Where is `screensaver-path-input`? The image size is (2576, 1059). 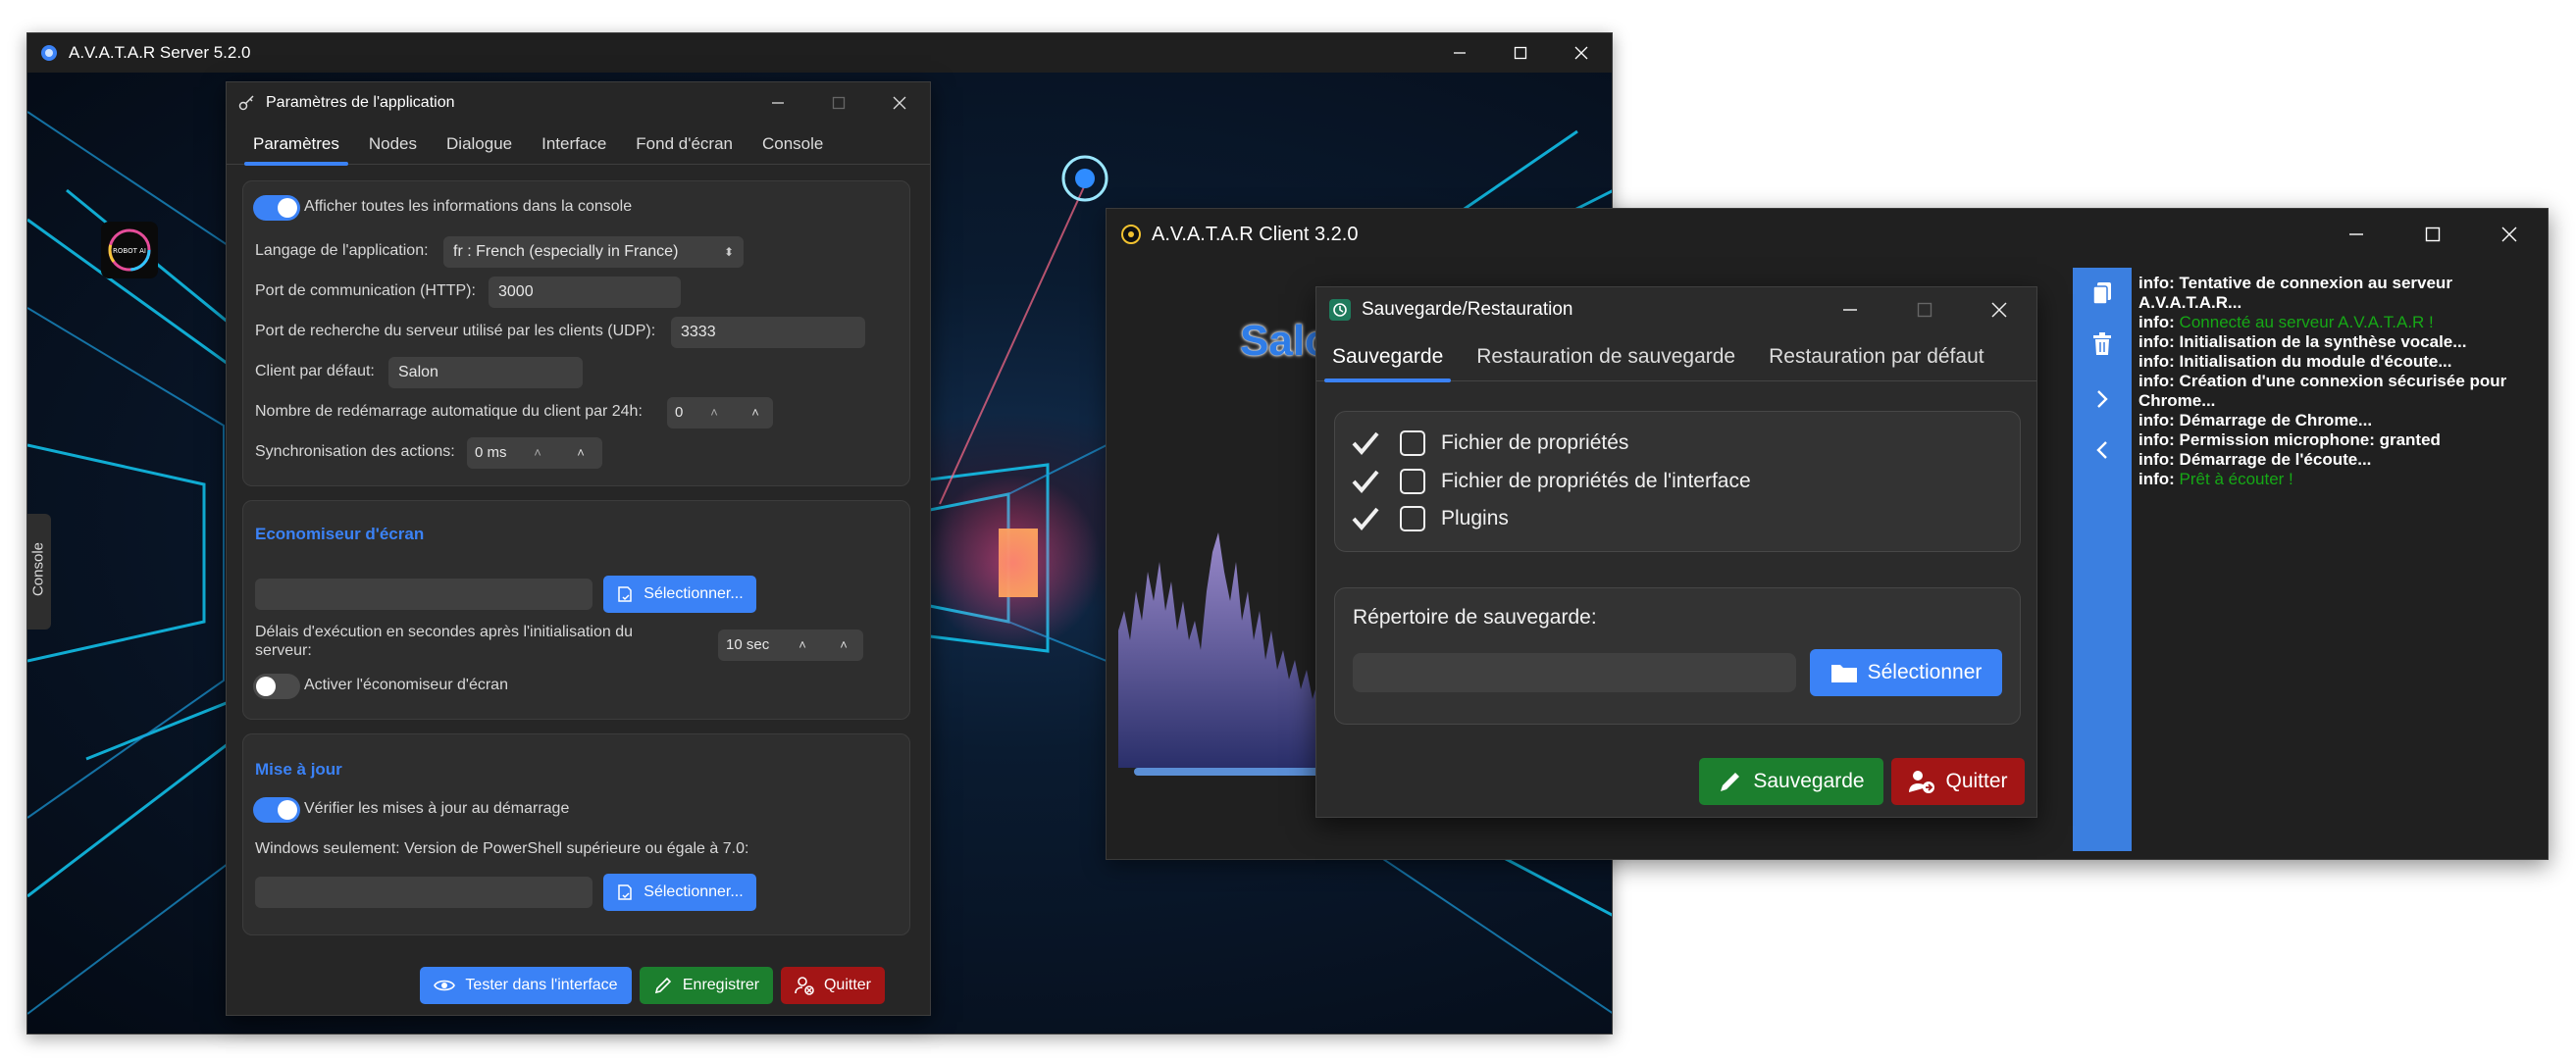 screensaver-path-input is located at coordinates (423, 594).